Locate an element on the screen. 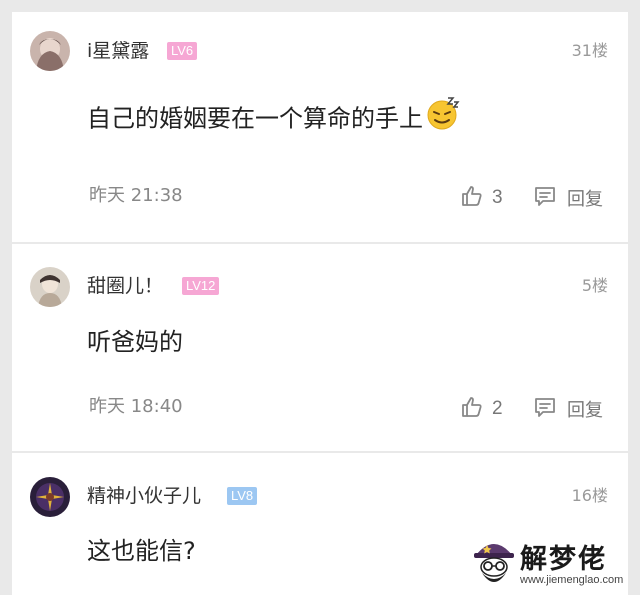 The height and width of the screenshot is (595, 640). comment-content: 这也能信? is located at coordinates (141, 551).